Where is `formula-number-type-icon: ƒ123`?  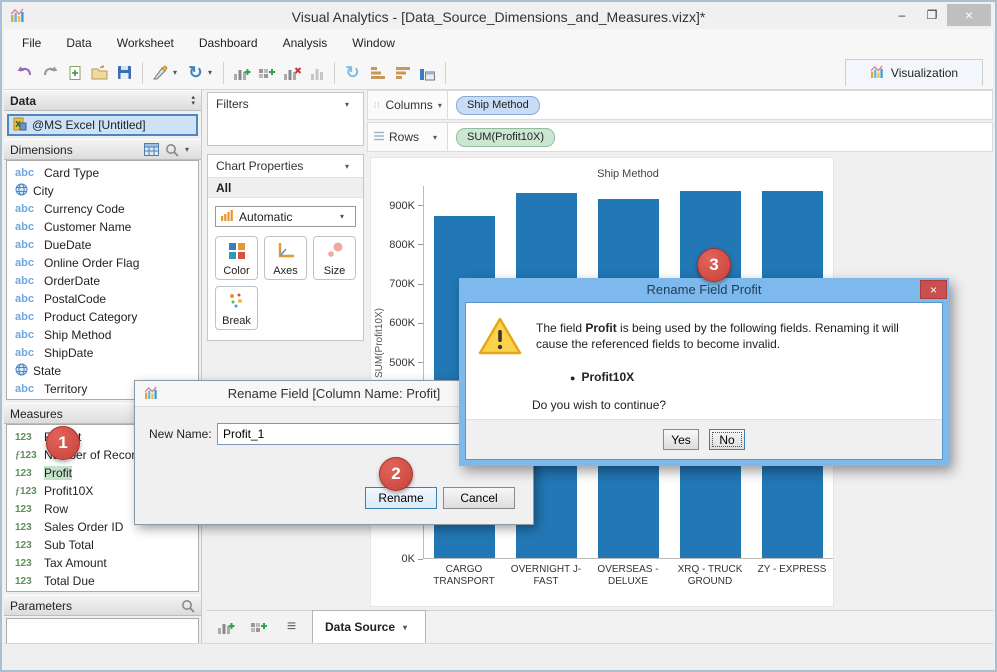
formula-number-type-icon: ƒ123 is located at coordinates (26, 491).